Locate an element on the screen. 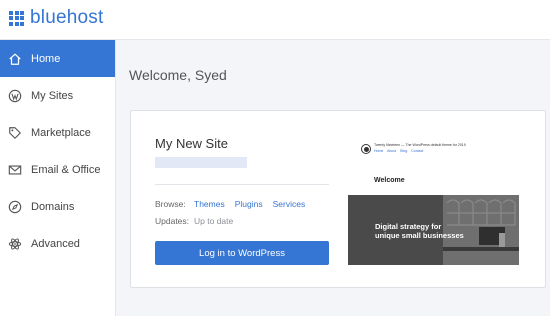 Image resolution: width=550 pixels, height=316 pixels. updates-label: Updates: is located at coordinates (172, 221).